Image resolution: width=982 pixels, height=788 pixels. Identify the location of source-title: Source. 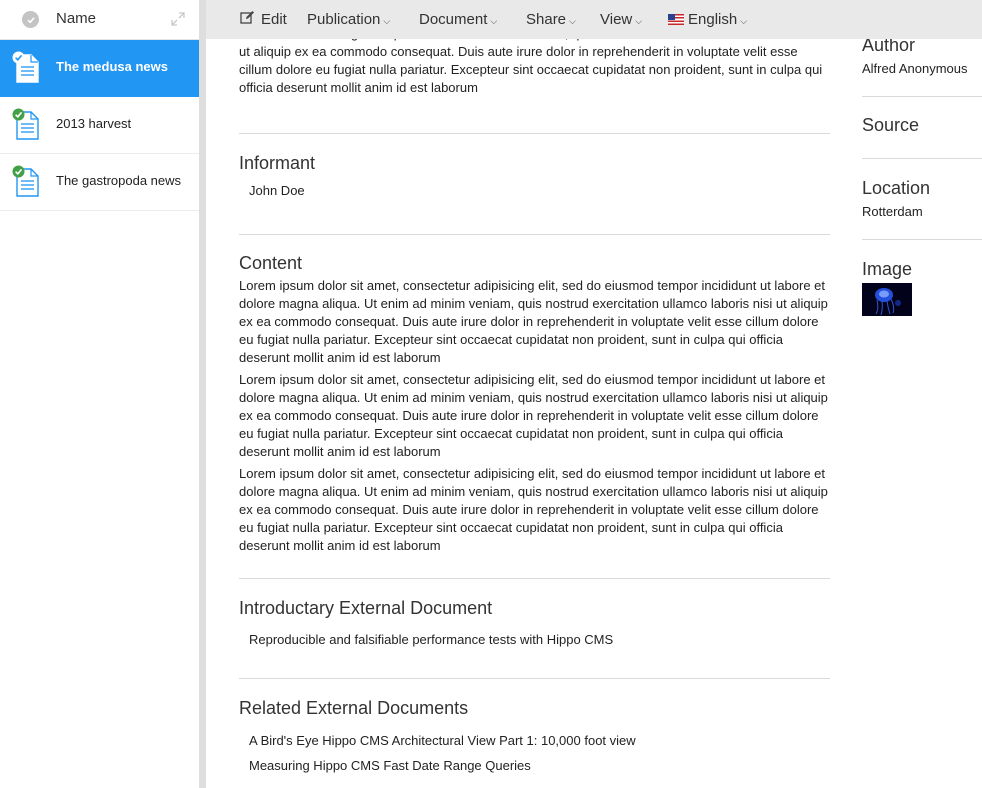
(891, 125).